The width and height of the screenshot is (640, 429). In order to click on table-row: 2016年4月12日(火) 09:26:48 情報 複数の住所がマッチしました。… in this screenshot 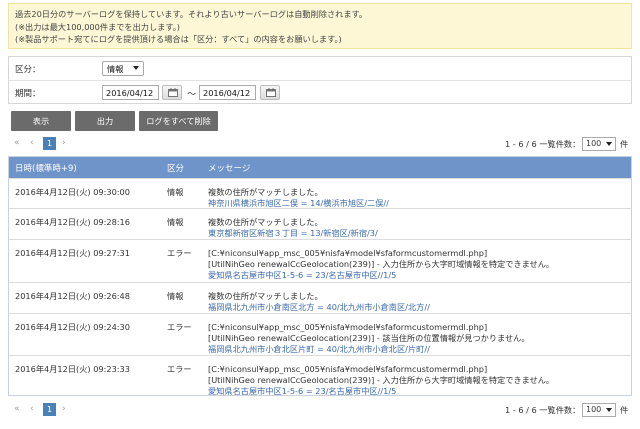, I will do `click(320, 297)`.